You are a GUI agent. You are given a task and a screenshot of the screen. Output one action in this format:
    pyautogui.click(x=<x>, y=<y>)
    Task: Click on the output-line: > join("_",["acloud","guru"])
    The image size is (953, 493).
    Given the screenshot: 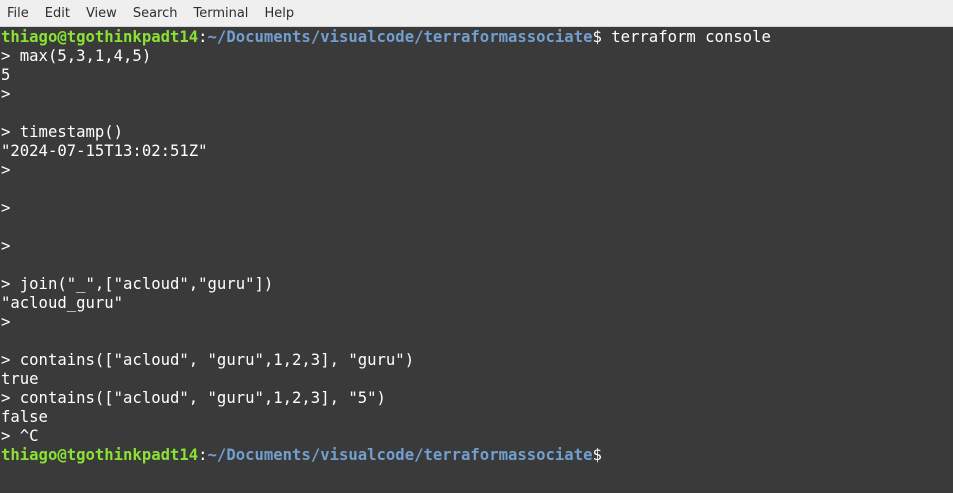 What is the action you would take?
    pyautogui.click(x=137, y=284)
    